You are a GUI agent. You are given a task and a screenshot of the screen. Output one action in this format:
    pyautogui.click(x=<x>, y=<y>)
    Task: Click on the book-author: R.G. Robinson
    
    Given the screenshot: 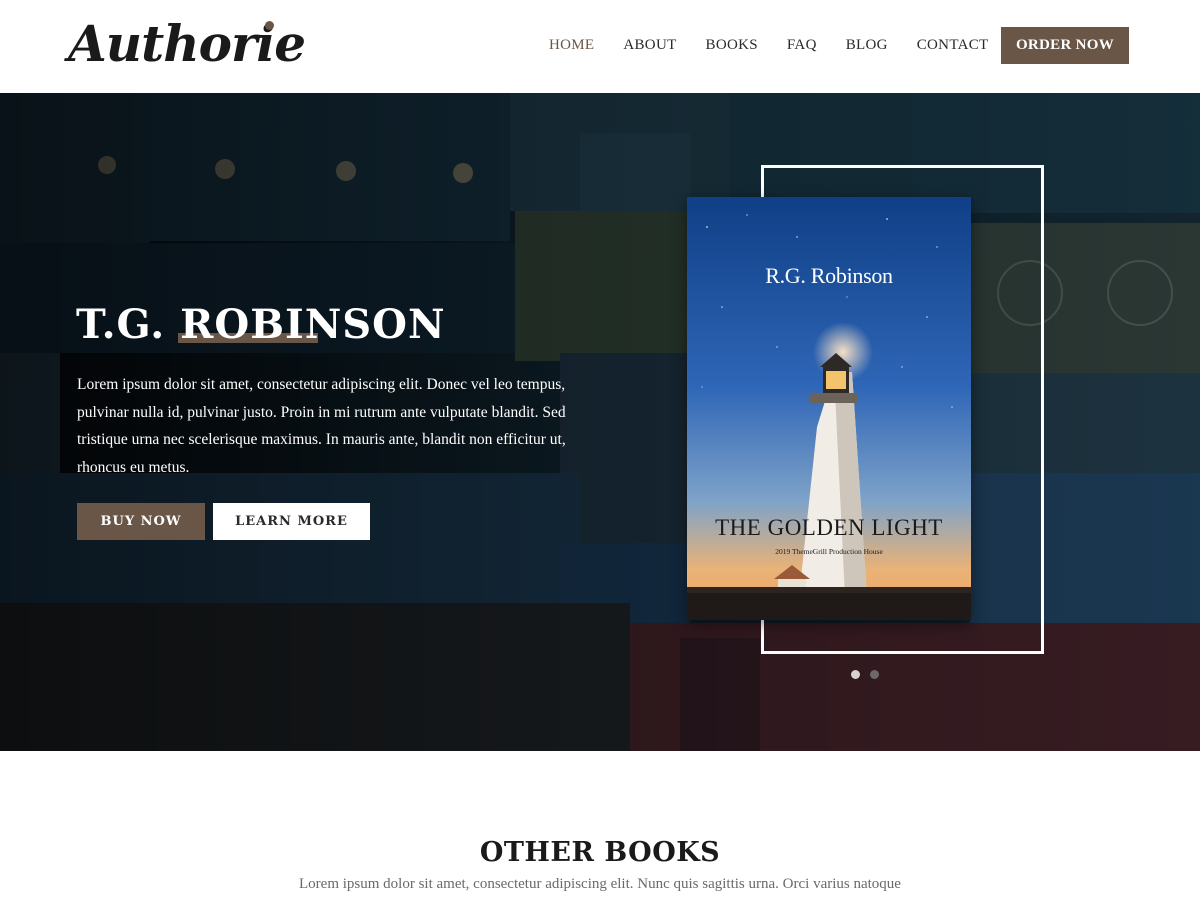 What is the action you would take?
    pyautogui.click(x=829, y=275)
    